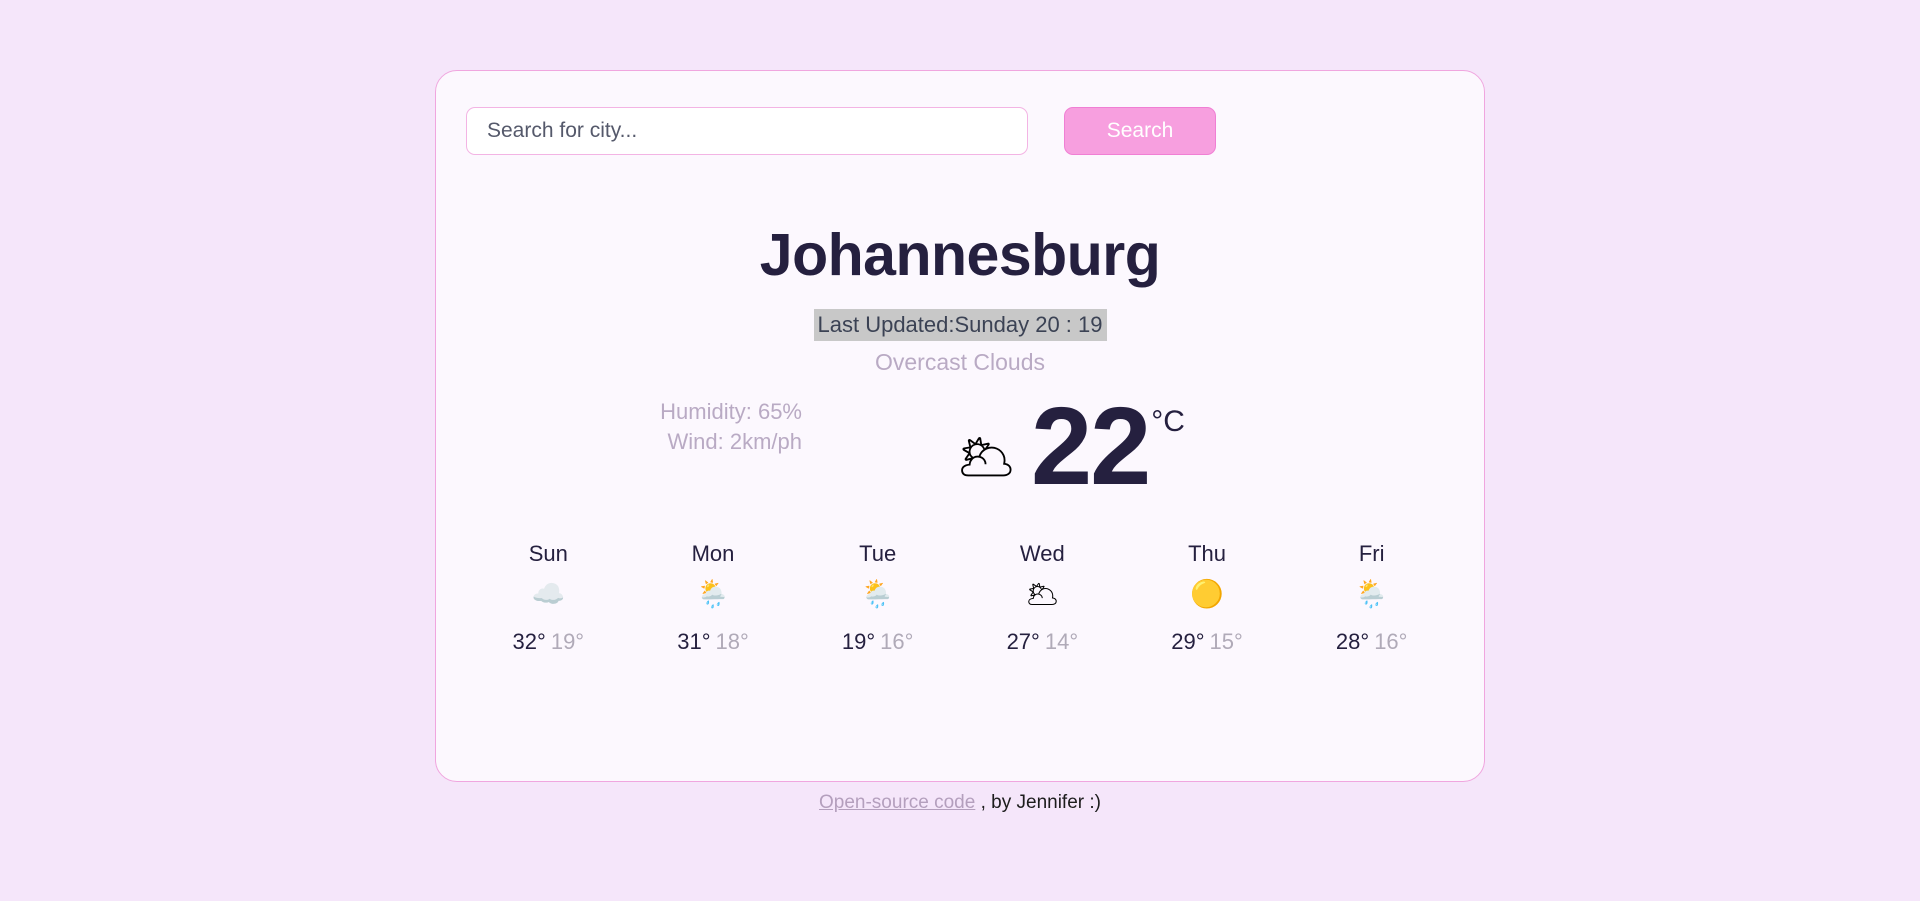 The image size is (1920, 901). What do you see at coordinates (713, 553) in the screenshot?
I see `forecast-day-name: Mon` at bounding box center [713, 553].